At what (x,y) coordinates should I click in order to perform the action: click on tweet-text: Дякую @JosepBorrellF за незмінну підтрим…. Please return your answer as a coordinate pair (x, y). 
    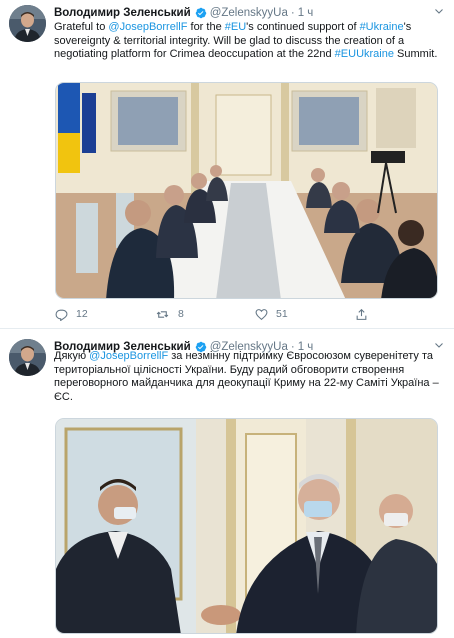
    Looking at the image, I should click on (249, 377).